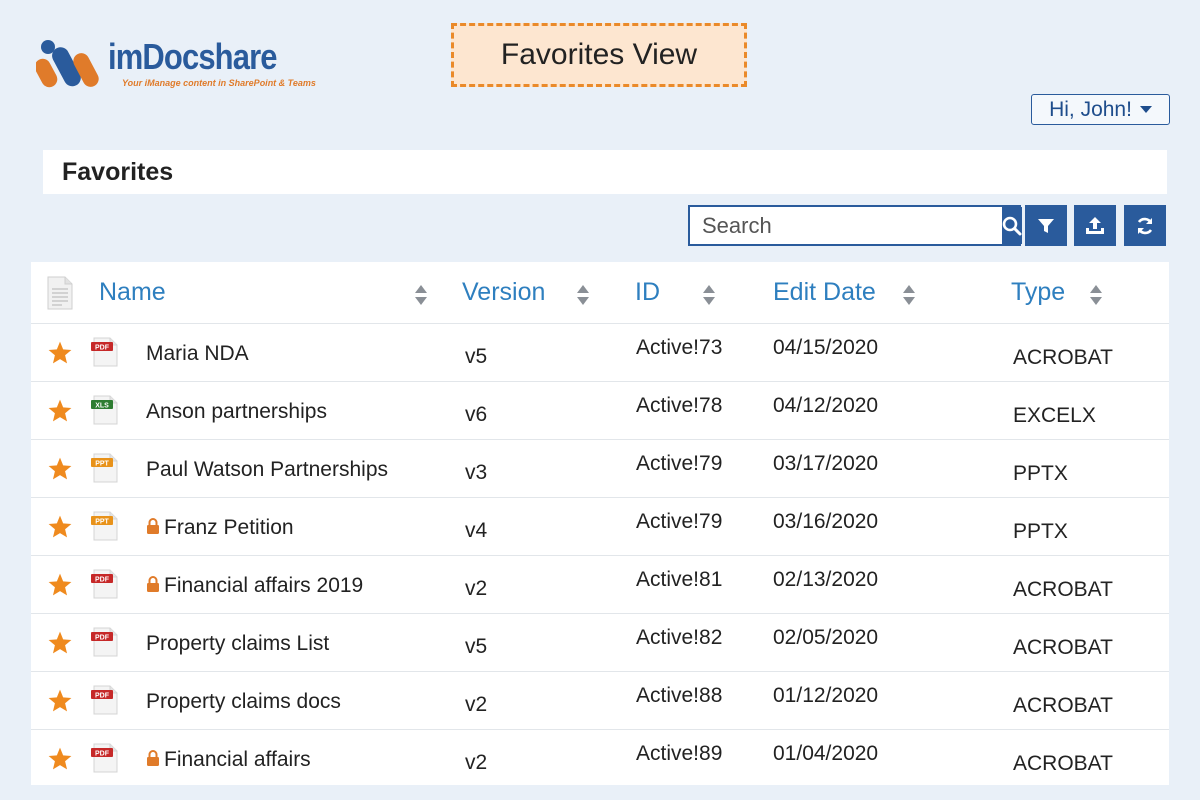  What do you see at coordinates (824, 292) in the screenshot?
I see `column-header-edit-date: Edit Date` at bounding box center [824, 292].